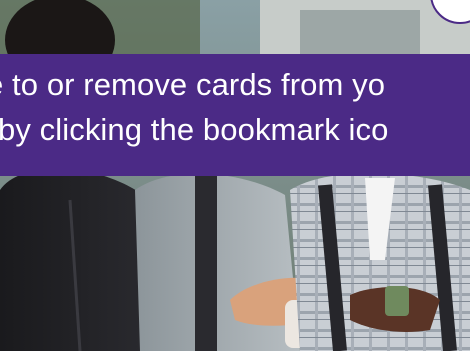 This screenshot has width=470, height=351. Describe the element at coordinates (194, 129) in the screenshot. I see `instruction-text-line-2: by clicking the bookmark ico` at that location.